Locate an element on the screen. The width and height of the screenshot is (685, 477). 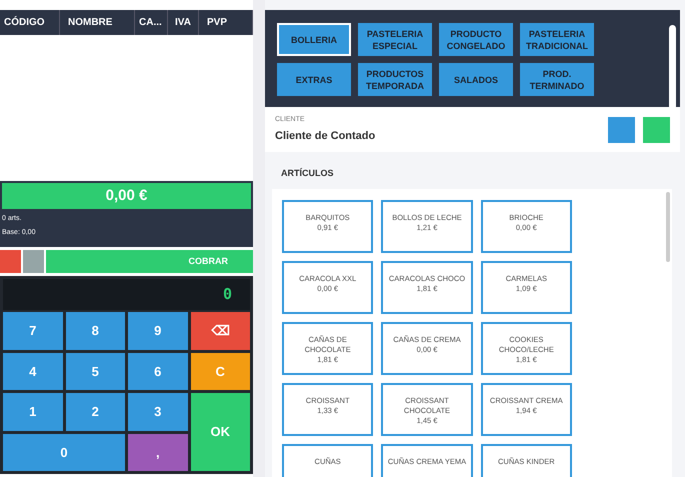
keypad-key: 2 is located at coordinates (95, 411).